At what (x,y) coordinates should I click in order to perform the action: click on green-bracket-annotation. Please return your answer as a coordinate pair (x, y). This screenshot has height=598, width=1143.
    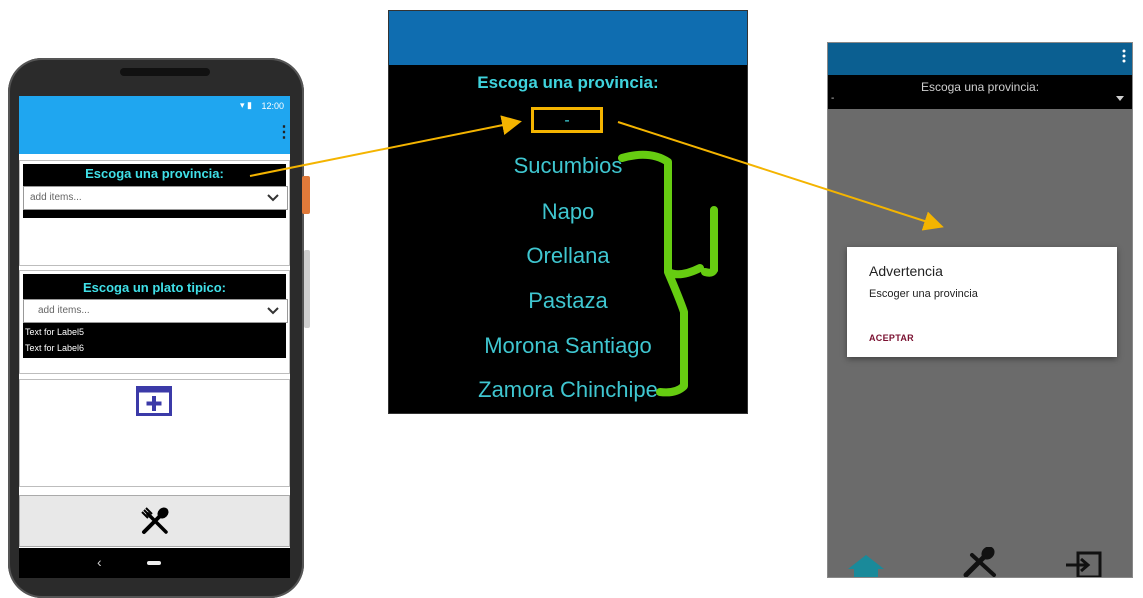
    Looking at the image, I should click on (661, 273).